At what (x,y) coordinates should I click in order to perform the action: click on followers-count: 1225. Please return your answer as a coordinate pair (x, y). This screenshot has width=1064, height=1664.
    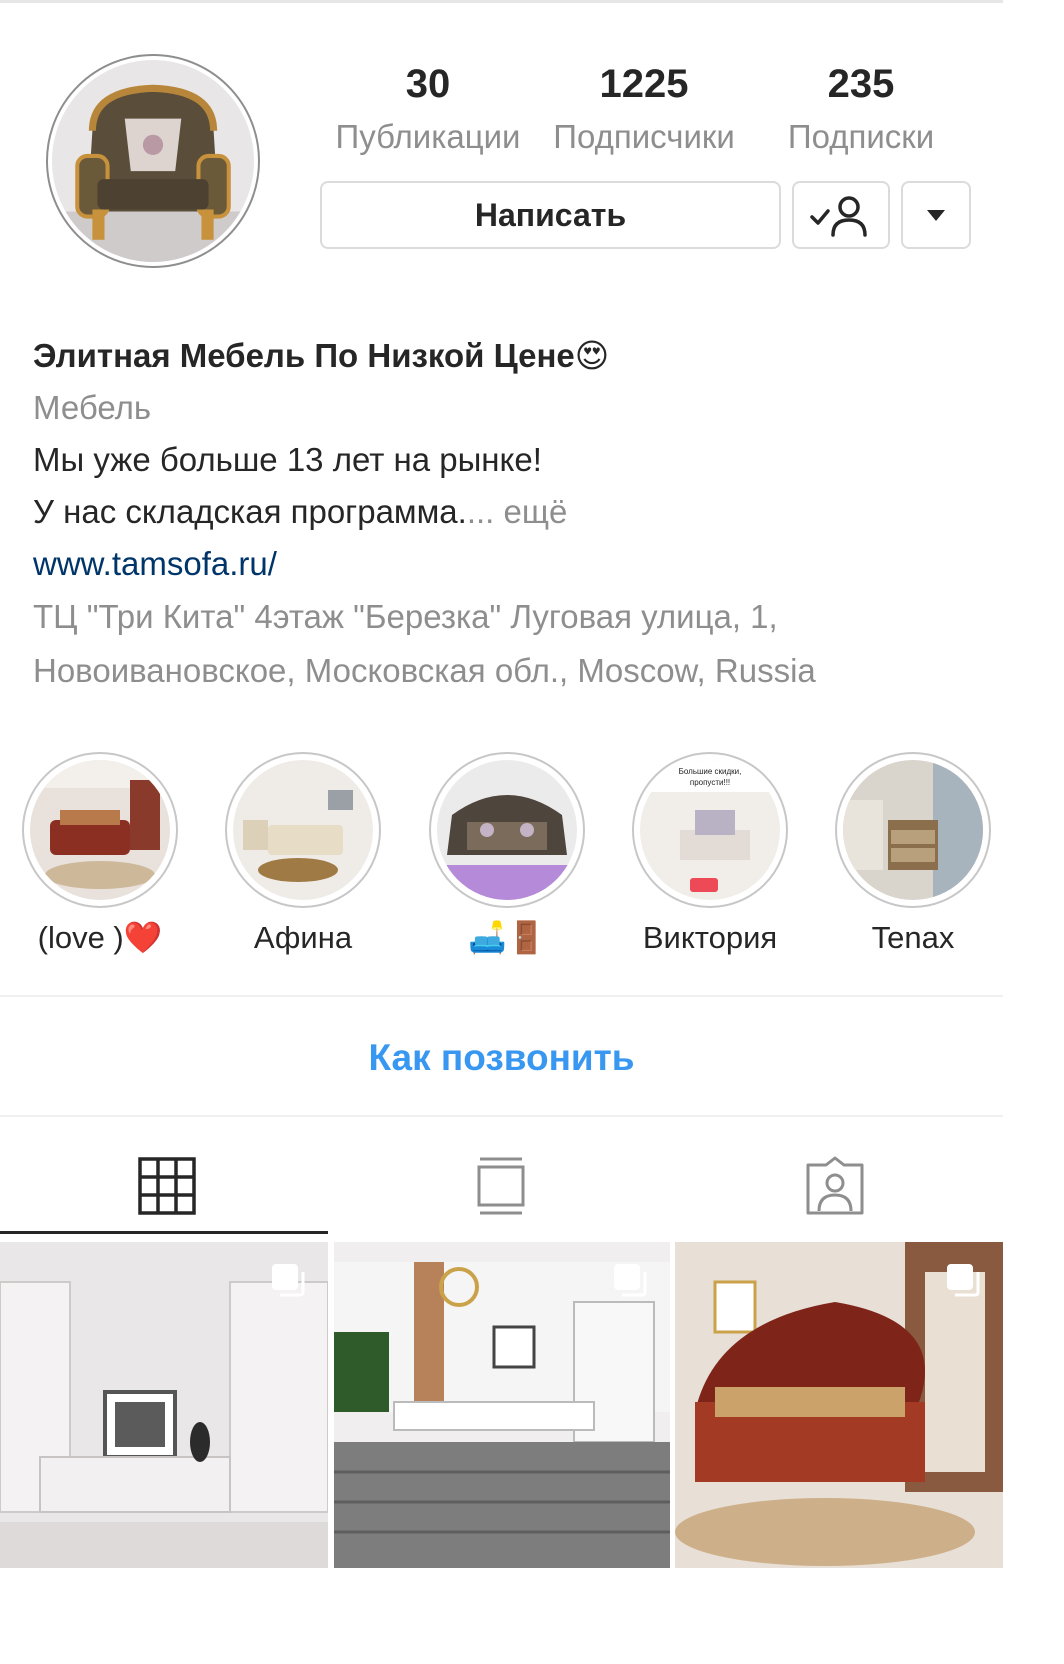
    Looking at the image, I should click on (644, 84).